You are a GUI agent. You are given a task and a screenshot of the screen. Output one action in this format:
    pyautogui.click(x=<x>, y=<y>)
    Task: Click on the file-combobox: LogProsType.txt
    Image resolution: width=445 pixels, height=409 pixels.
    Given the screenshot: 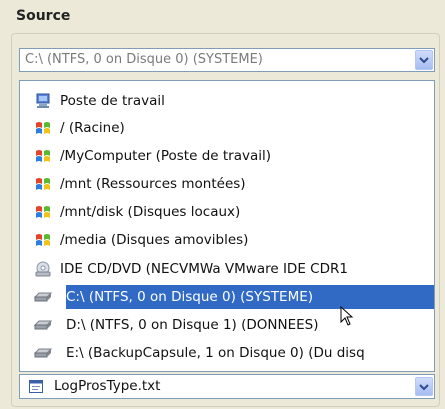 What is the action you would take?
    pyautogui.click(x=227, y=386)
    